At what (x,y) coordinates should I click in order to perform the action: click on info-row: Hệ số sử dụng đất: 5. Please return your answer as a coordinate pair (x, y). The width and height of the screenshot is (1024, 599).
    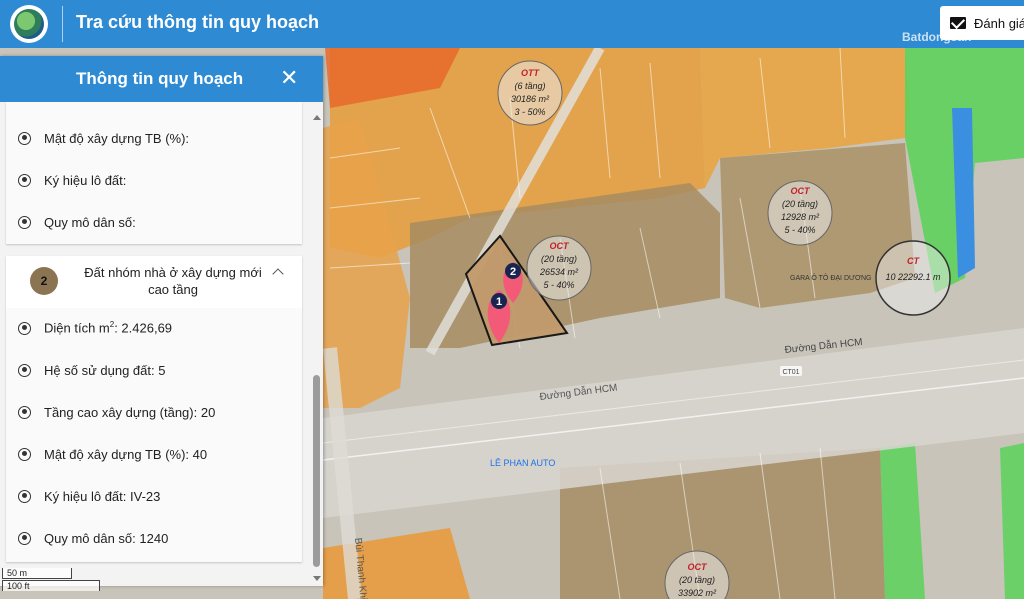
    Looking at the image, I should click on (91, 370).